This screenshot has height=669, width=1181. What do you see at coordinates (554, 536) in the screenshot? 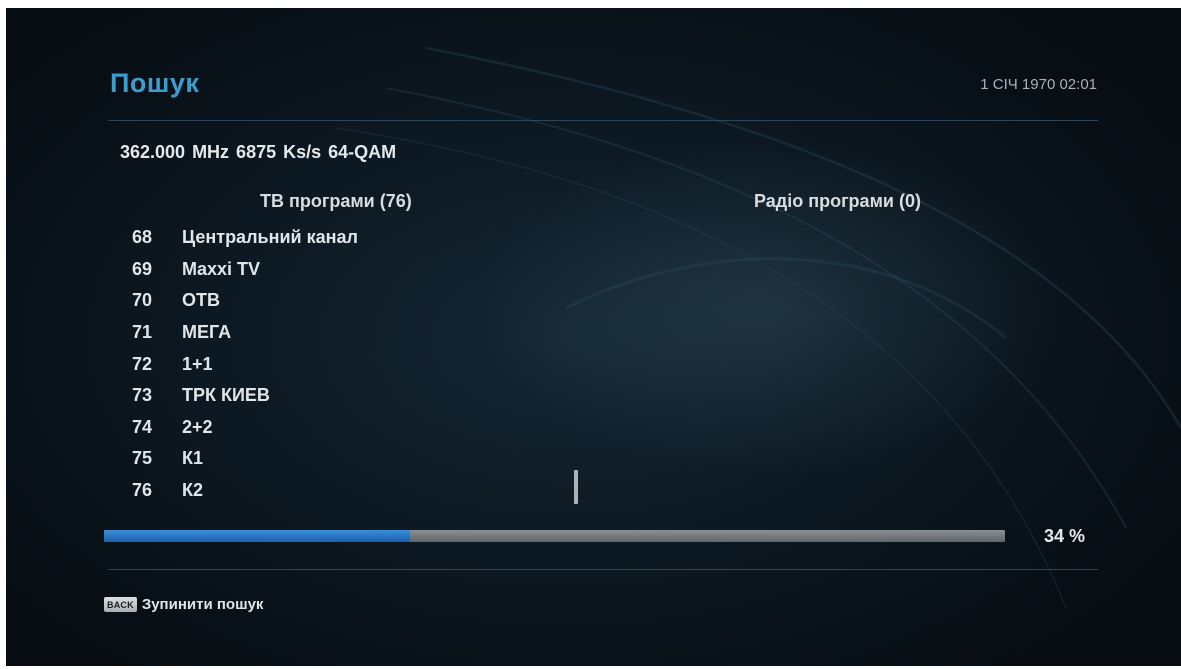
I see `scan-progress-bar` at bounding box center [554, 536].